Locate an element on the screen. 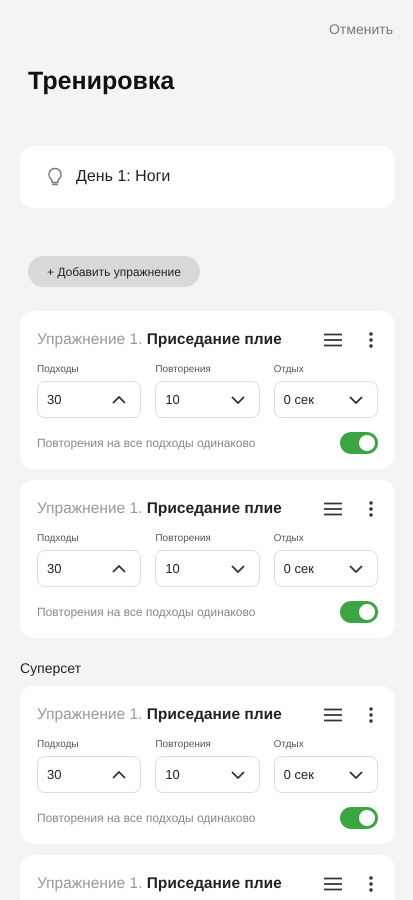  section-heading: Суперсет is located at coordinates (51, 668).